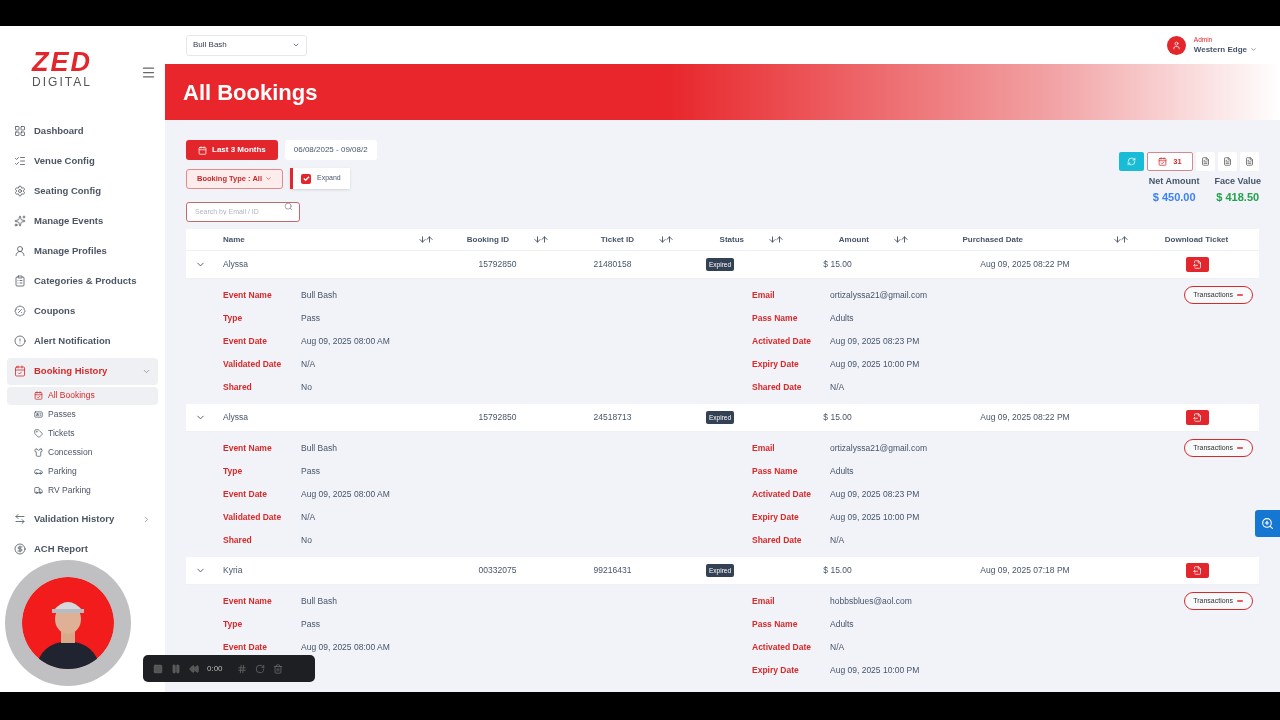 This screenshot has width=1280, height=720. Describe the element at coordinates (253, 517) in the screenshot. I see `detail-label: Validated Date` at that location.